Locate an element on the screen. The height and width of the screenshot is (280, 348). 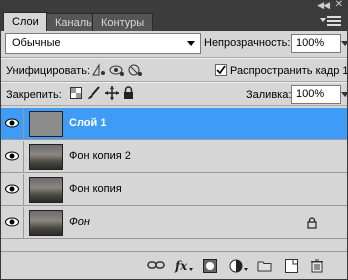
trash-icon is located at coordinates (317, 266).